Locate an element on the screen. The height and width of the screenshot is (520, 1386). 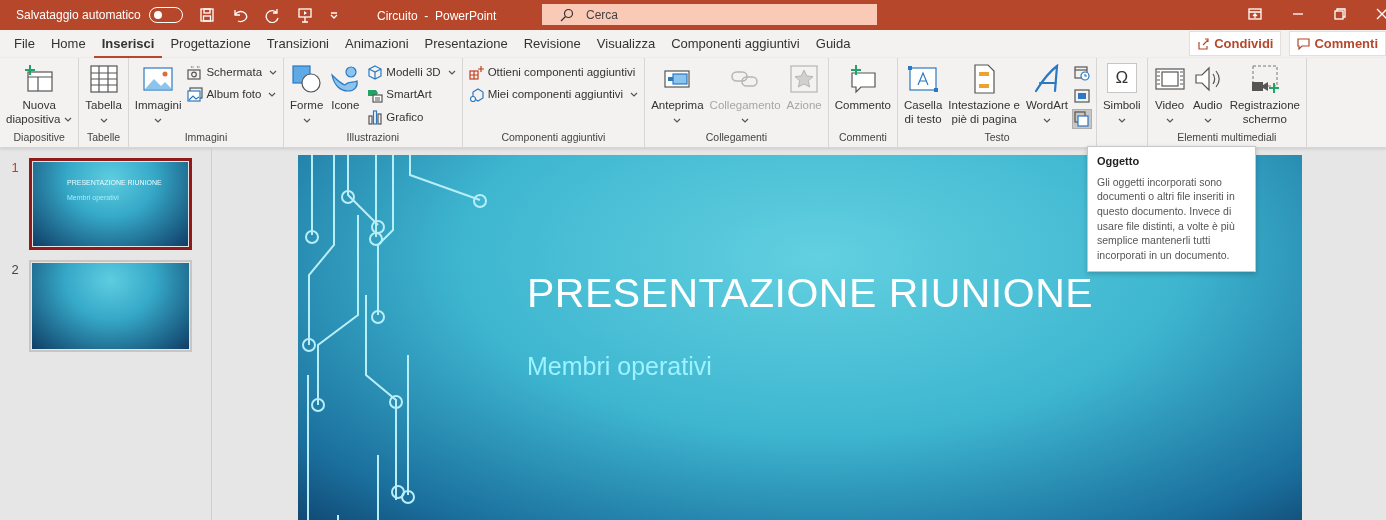
ribbon-button: Album foto is located at coordinates (232, 95).